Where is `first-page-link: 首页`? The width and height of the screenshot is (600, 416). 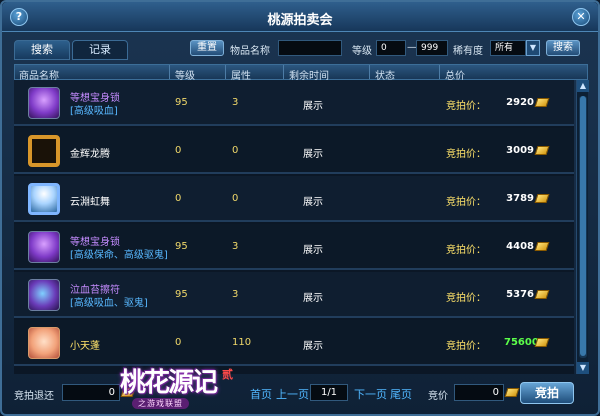 first-page-link: 首页 is located at coordinates (261, 394).